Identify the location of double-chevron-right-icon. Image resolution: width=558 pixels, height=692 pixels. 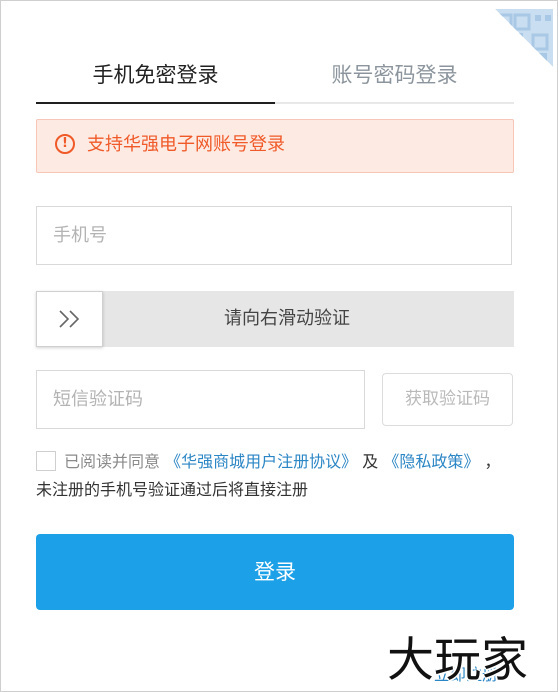
(69, 319).